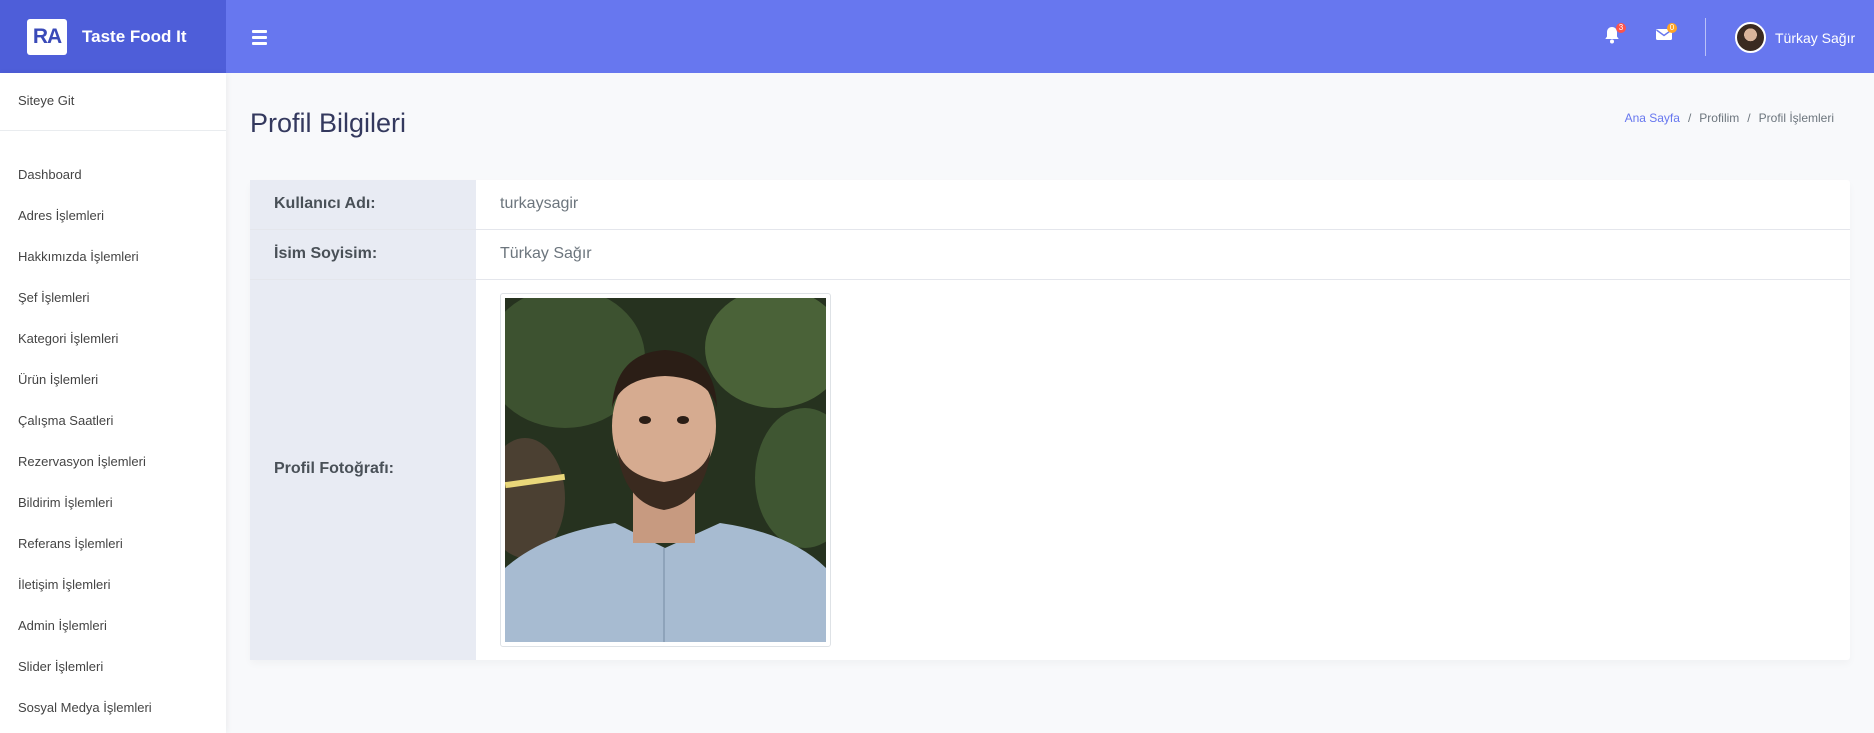 Image resolution: width=1874 pixels, height=733 pixels. I want to click on breadcrumb: Ana Sayfa / Profilim / Profil İşlemleri, so click(1729, 118).